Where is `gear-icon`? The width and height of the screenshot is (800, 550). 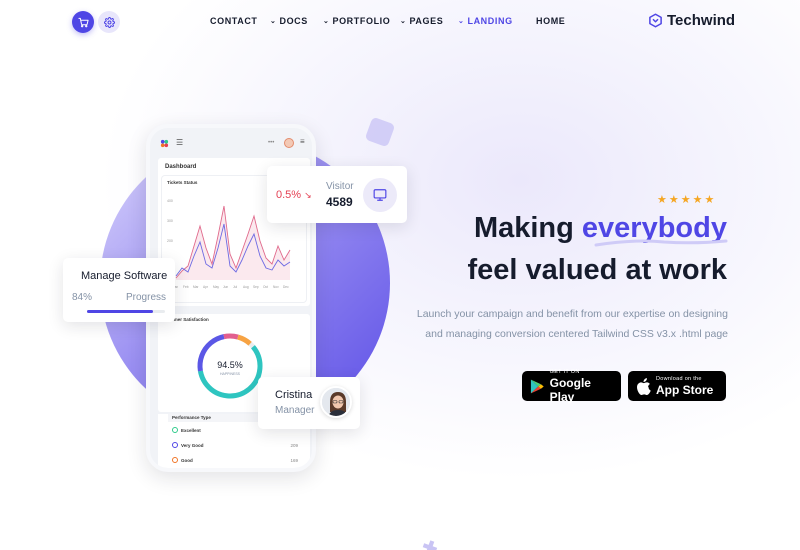 gear-icon is located at coordinates (109, 22).